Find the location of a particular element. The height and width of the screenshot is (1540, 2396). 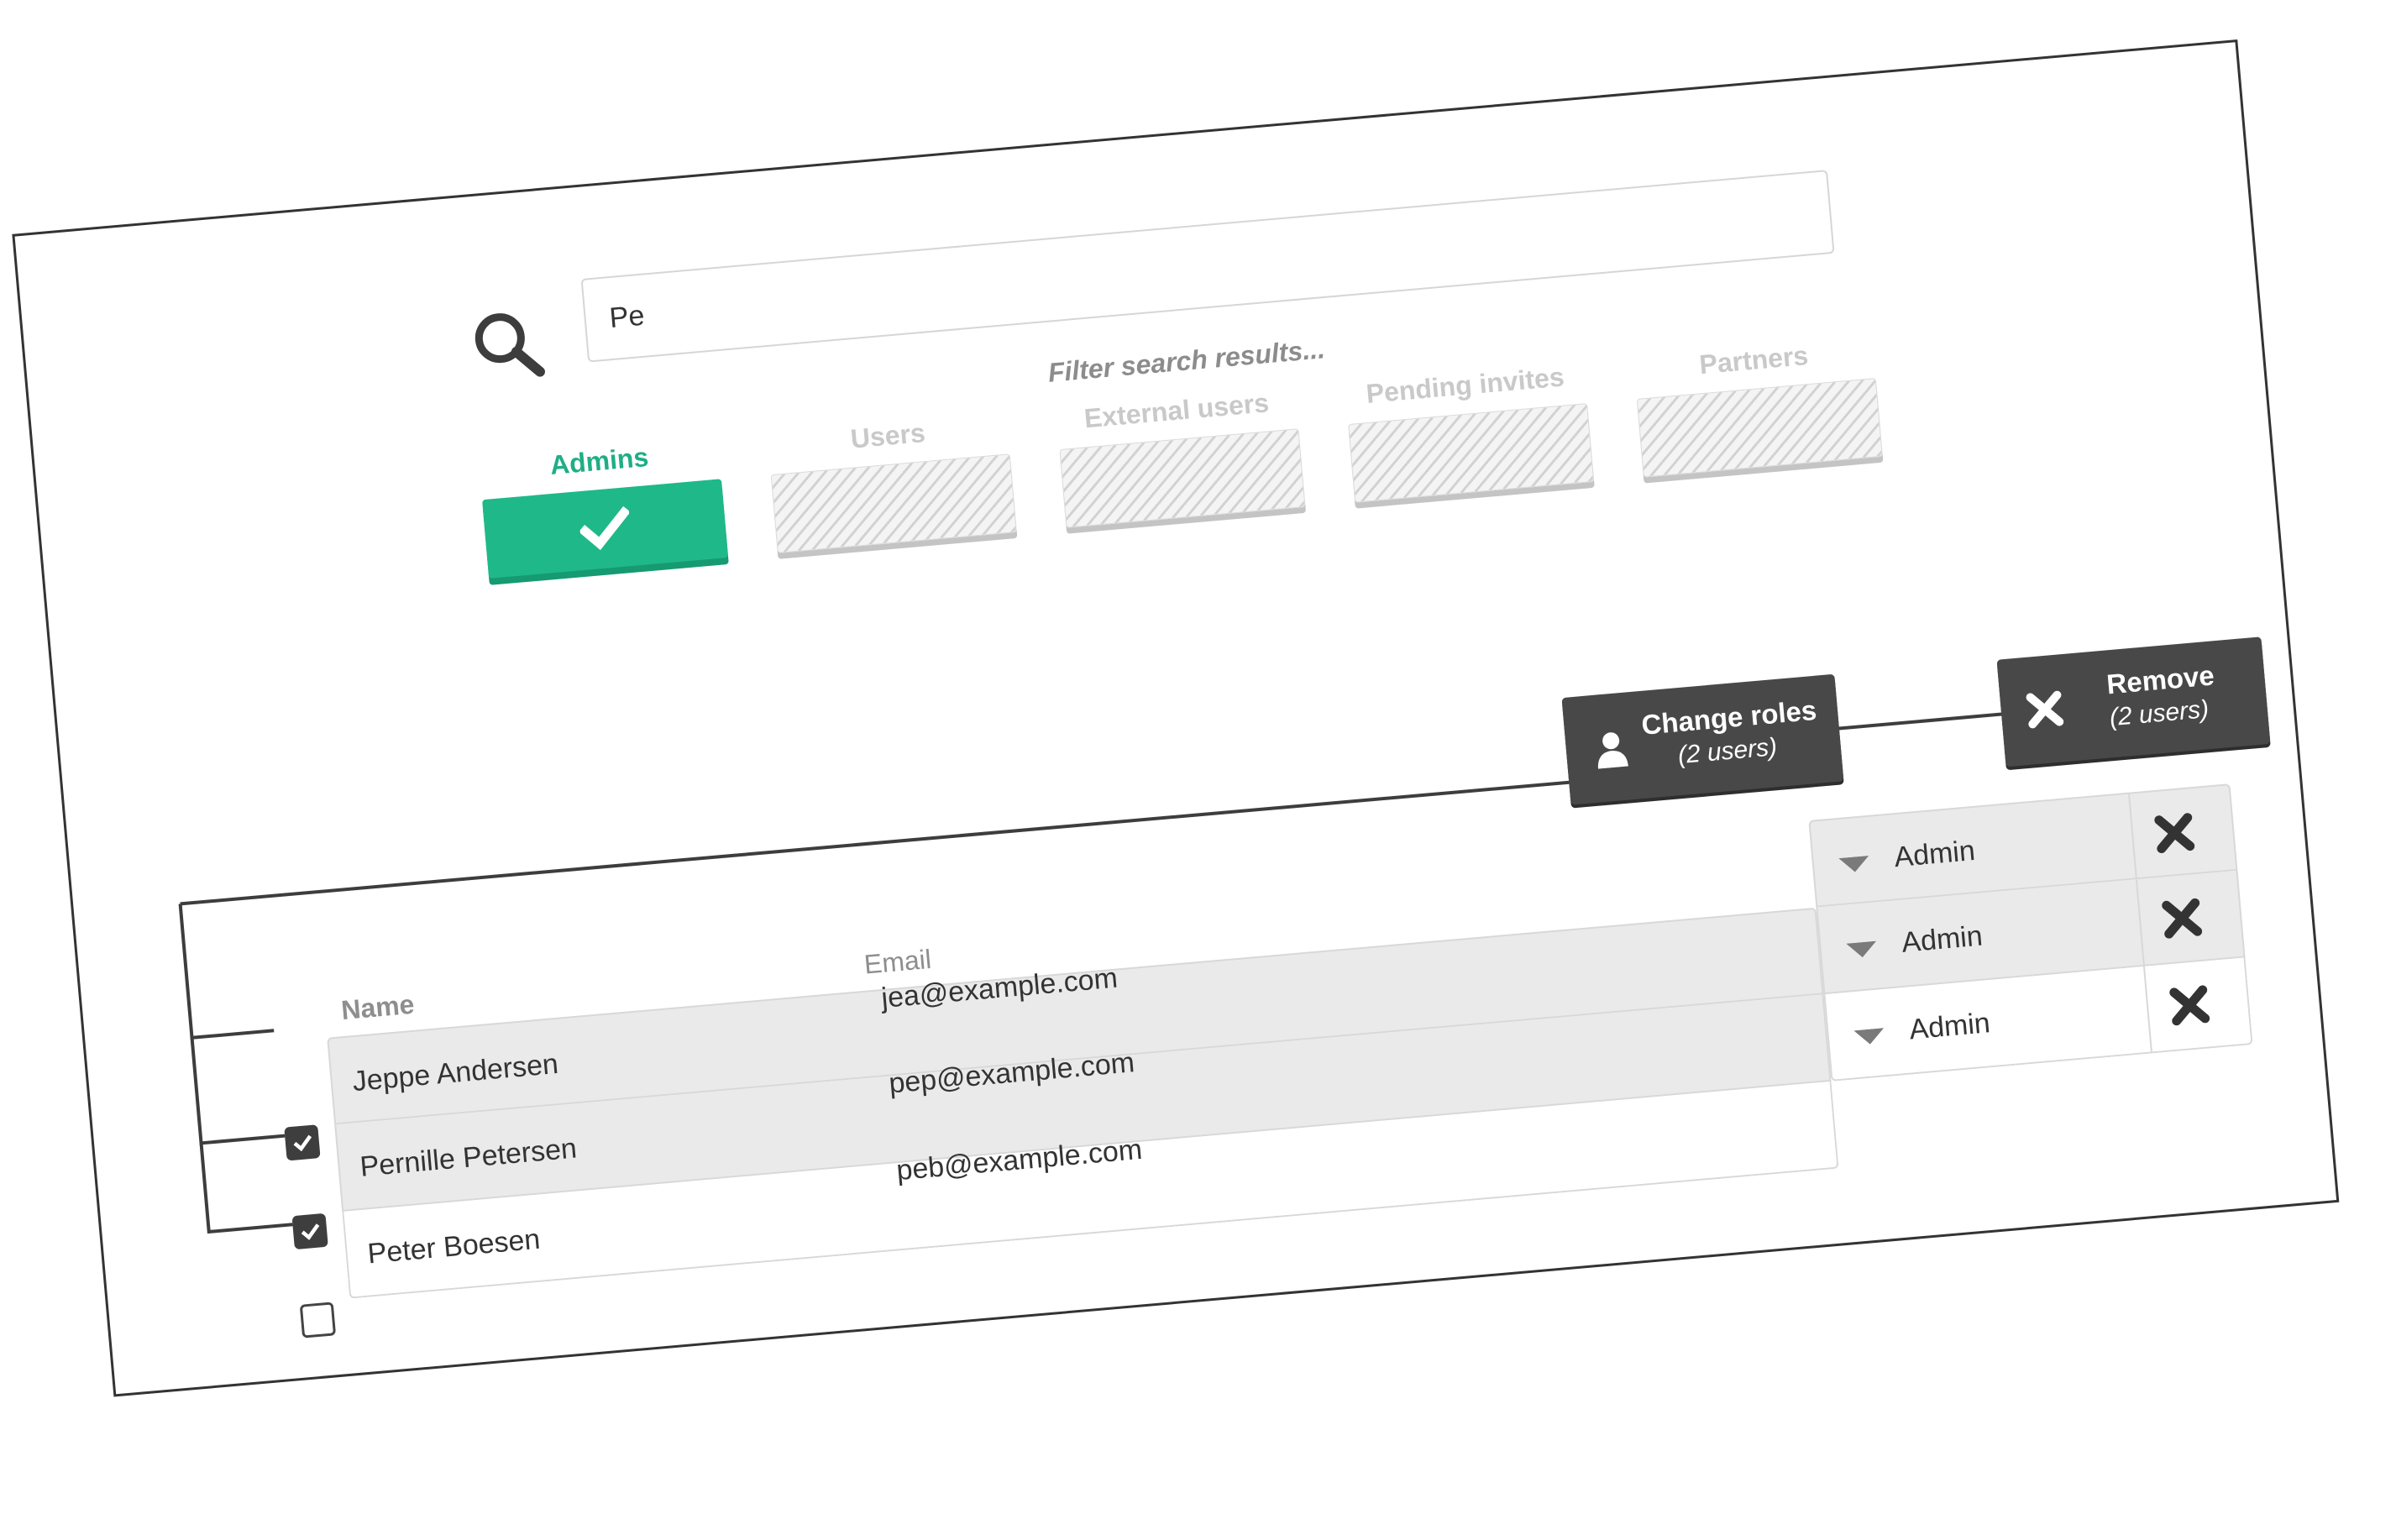

remove-button: Remove (2 users) is located at coordinates (2133, 701).